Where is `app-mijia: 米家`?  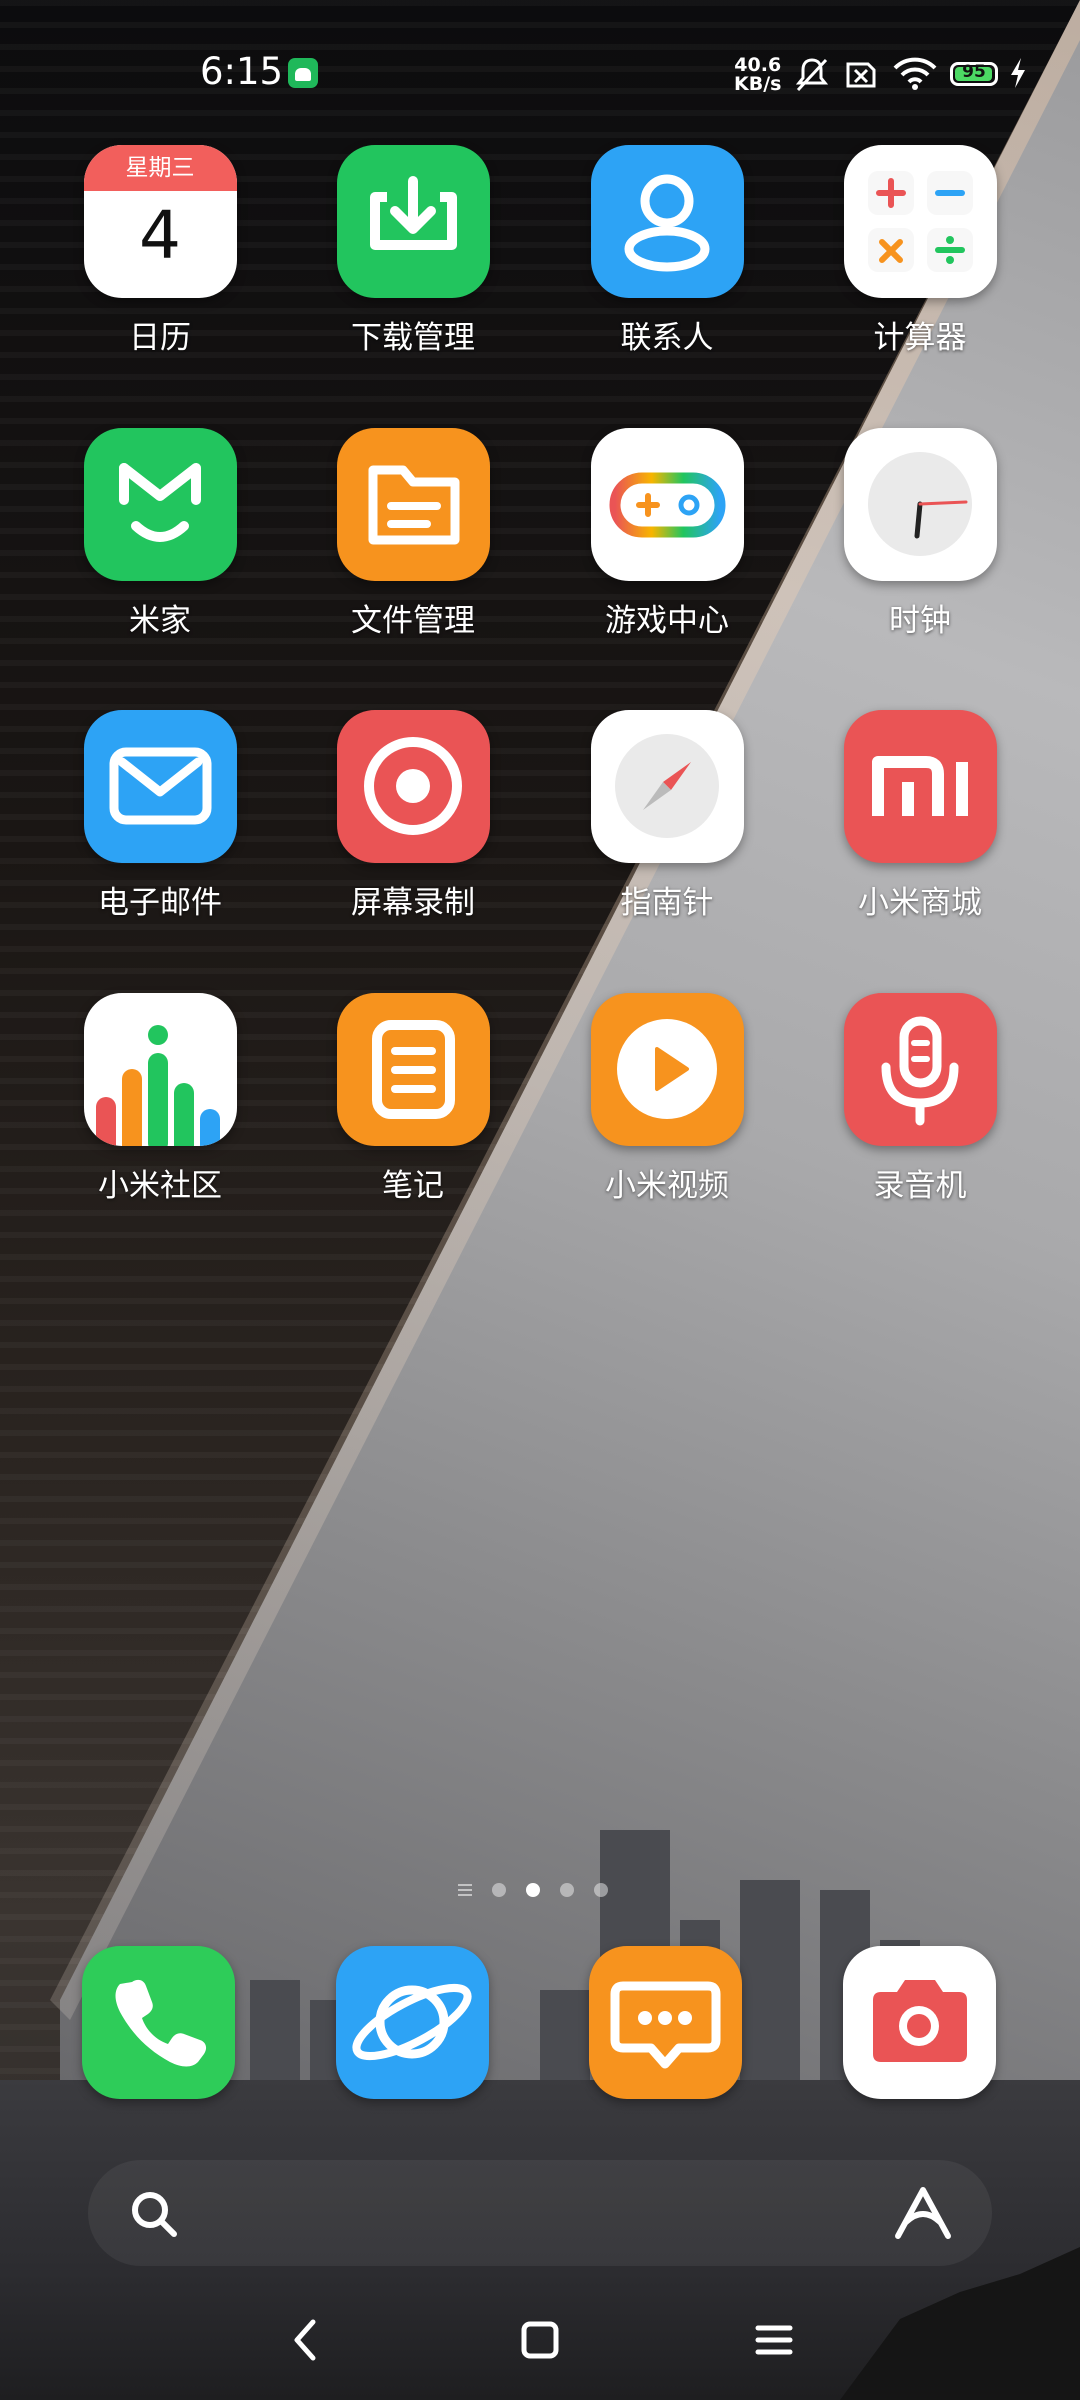
app-mijia: 米家 is located at coordinates (160, 534).